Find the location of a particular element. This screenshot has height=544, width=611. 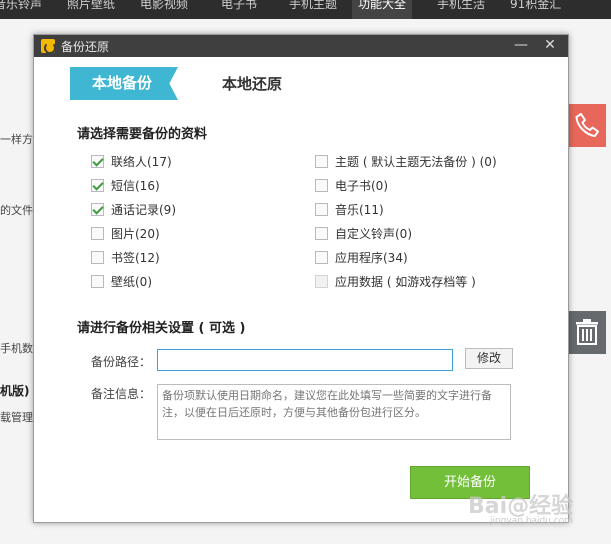

trash-icon is located at coordinates (587, 332).